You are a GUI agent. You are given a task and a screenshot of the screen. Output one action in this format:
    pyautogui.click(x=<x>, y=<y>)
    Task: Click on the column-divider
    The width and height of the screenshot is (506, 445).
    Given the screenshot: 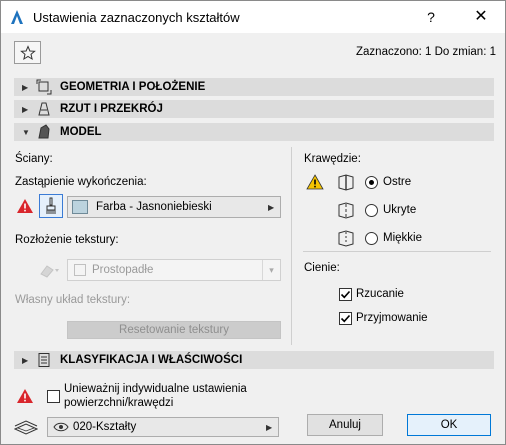 What is the action you would take?
    pyautogui.click(x=291, y=246)
    